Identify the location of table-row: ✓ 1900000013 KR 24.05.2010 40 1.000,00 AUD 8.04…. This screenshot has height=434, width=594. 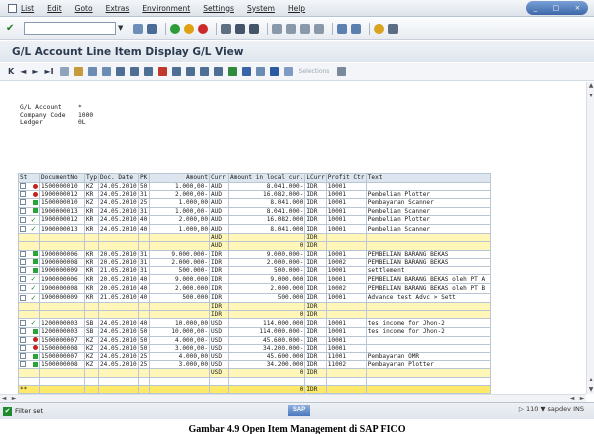
(254, 229).